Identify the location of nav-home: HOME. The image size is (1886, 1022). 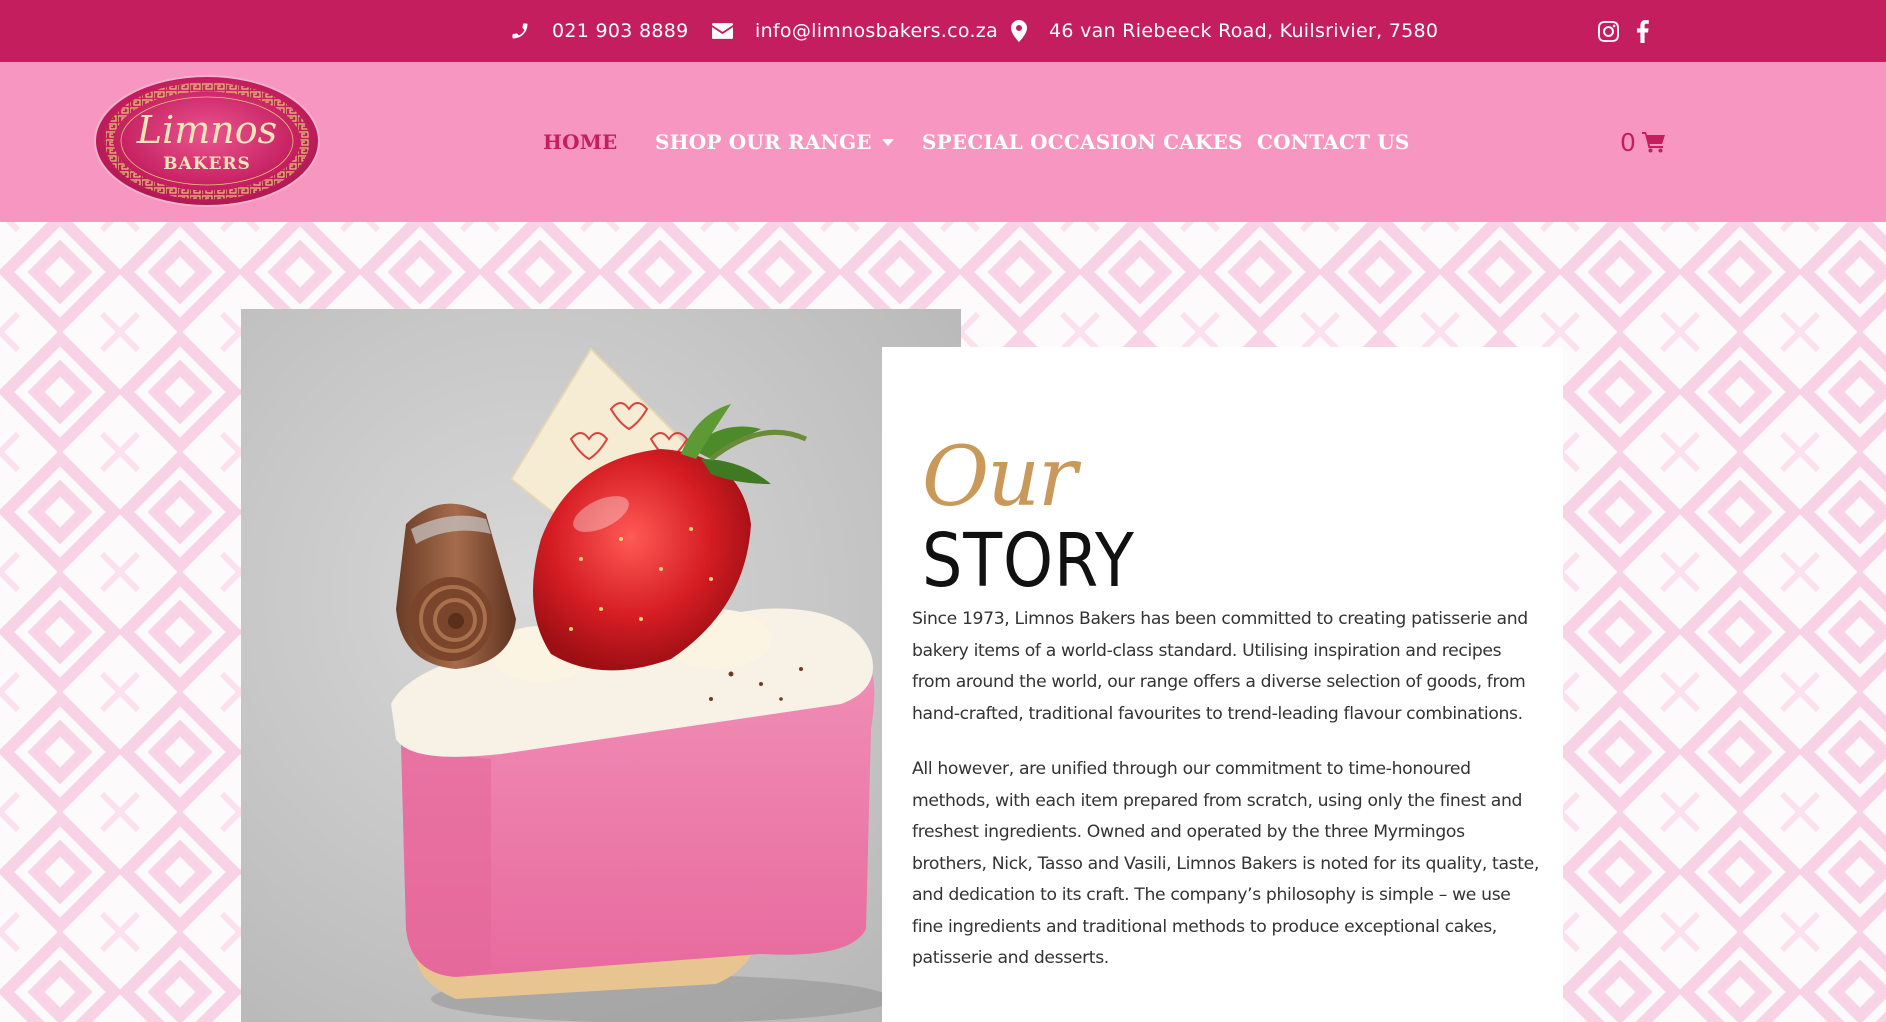
(580, 142).